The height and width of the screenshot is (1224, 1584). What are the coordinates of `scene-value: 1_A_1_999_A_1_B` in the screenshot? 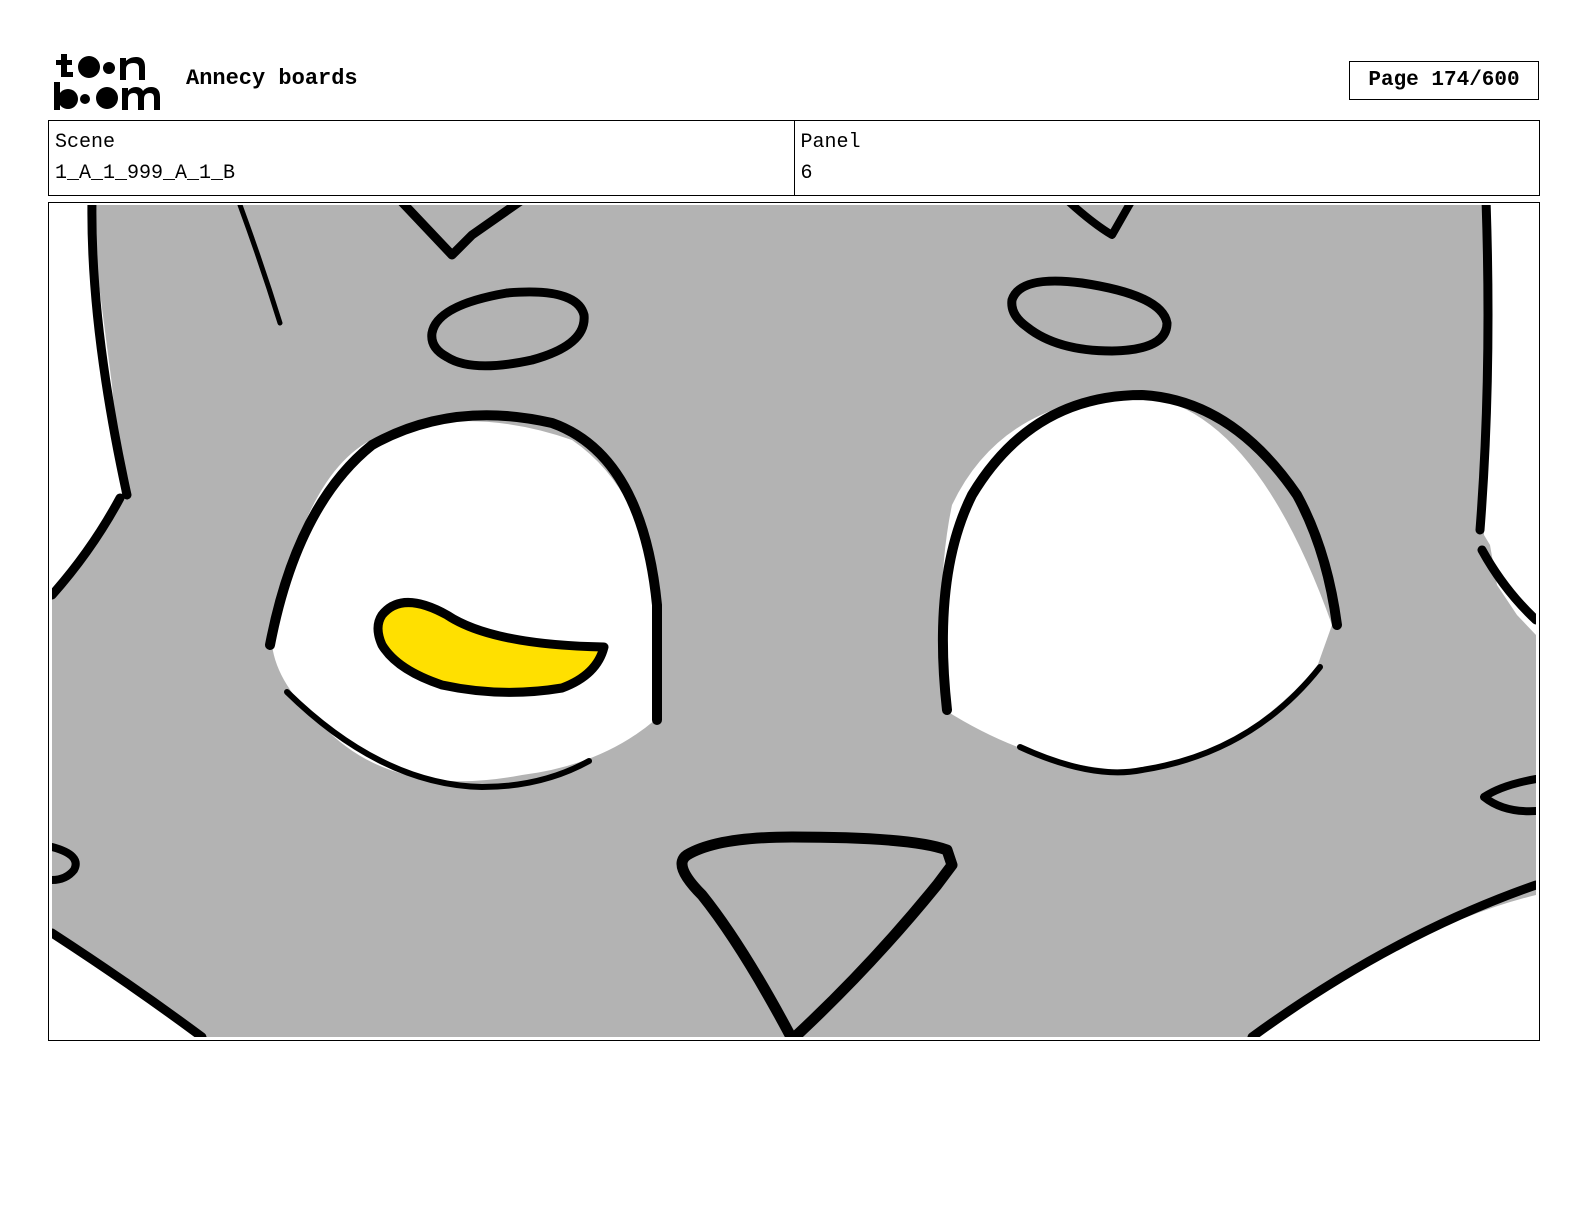 It's located at (145, 173).